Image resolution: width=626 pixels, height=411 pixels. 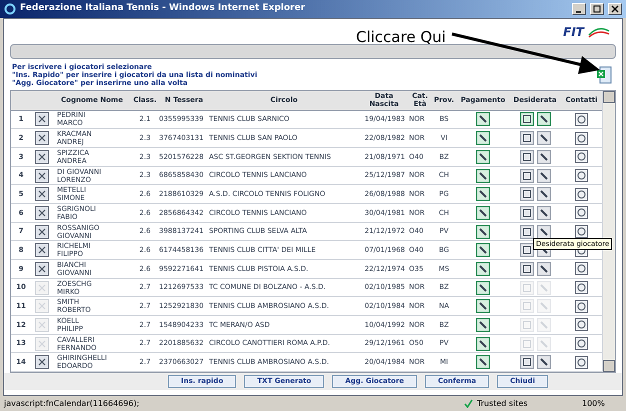 What do you see at coordinates (468, 403) in the screenshot?
I see `check-icon` at bounding box center [468, 403].